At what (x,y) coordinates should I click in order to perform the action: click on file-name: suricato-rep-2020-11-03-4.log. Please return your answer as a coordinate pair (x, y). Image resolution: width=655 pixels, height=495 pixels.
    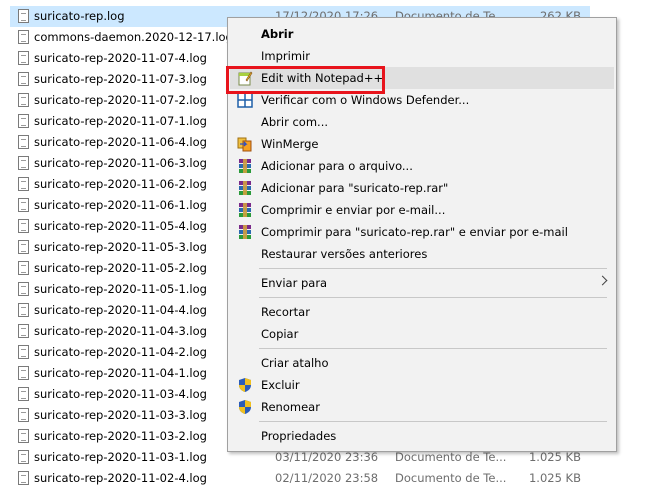
    Looking at the image, I should click on (120, 394).